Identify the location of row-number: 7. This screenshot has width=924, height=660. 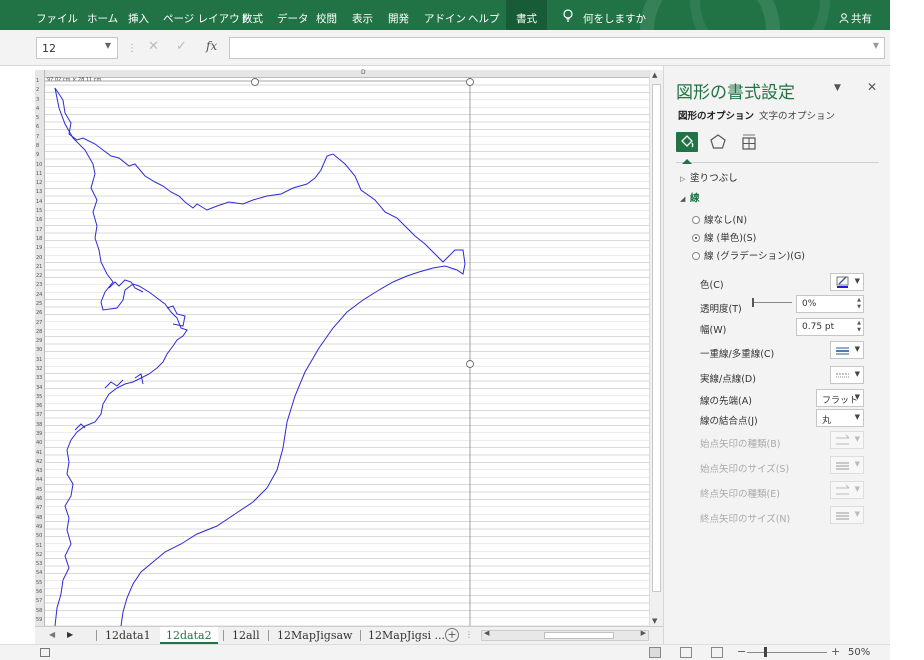
(39, 137).